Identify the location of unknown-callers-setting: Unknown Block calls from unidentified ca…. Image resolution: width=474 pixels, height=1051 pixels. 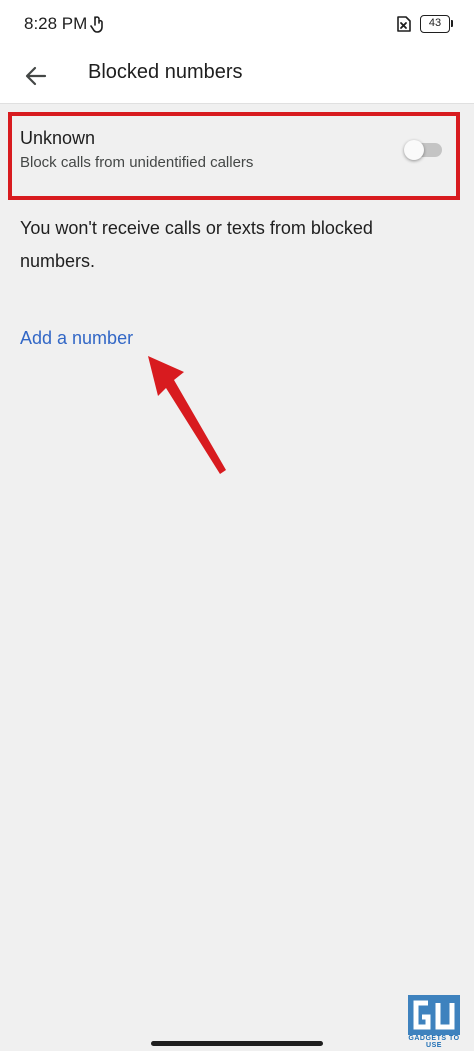
(234, 156).